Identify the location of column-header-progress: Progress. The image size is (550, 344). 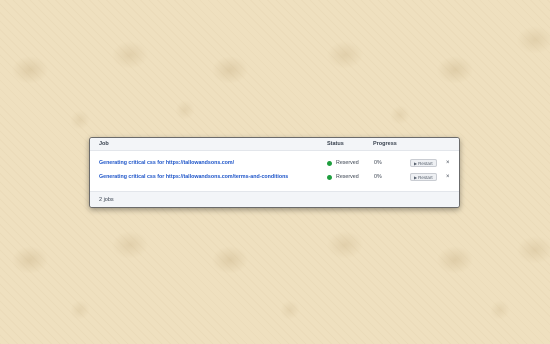
(385, 144).